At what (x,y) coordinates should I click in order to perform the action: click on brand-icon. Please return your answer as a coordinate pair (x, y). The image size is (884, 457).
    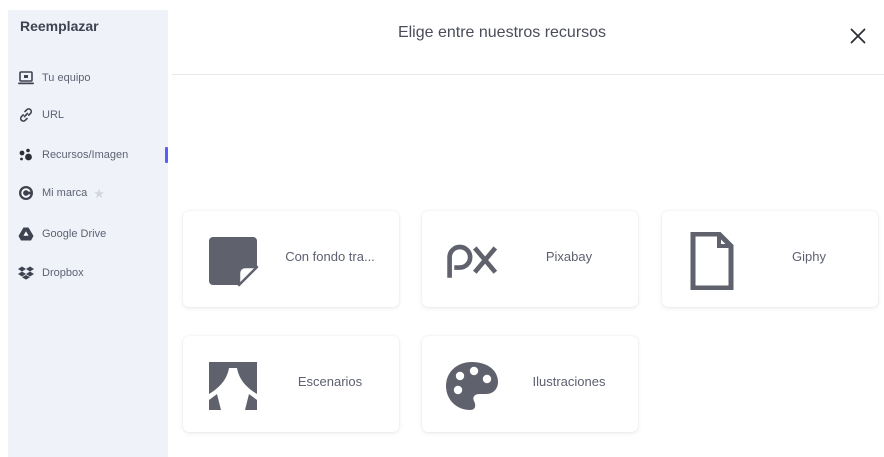
    Looking at the image, I should click on (26, 193).